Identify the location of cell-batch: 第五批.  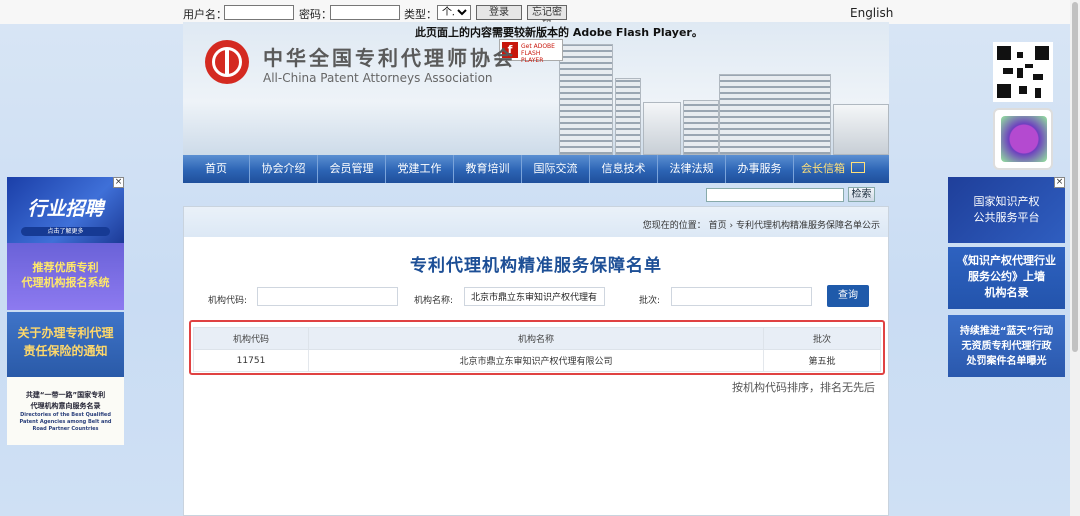
(822, 361).